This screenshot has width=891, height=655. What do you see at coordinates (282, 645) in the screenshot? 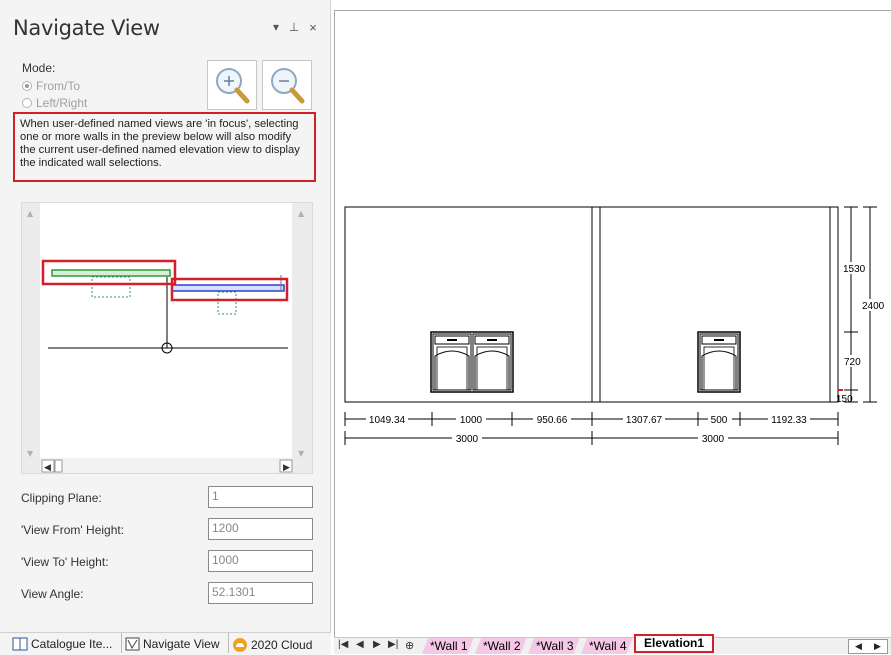
I see `tab-label: 2020 Cloud` at bounding box center [282, 645].